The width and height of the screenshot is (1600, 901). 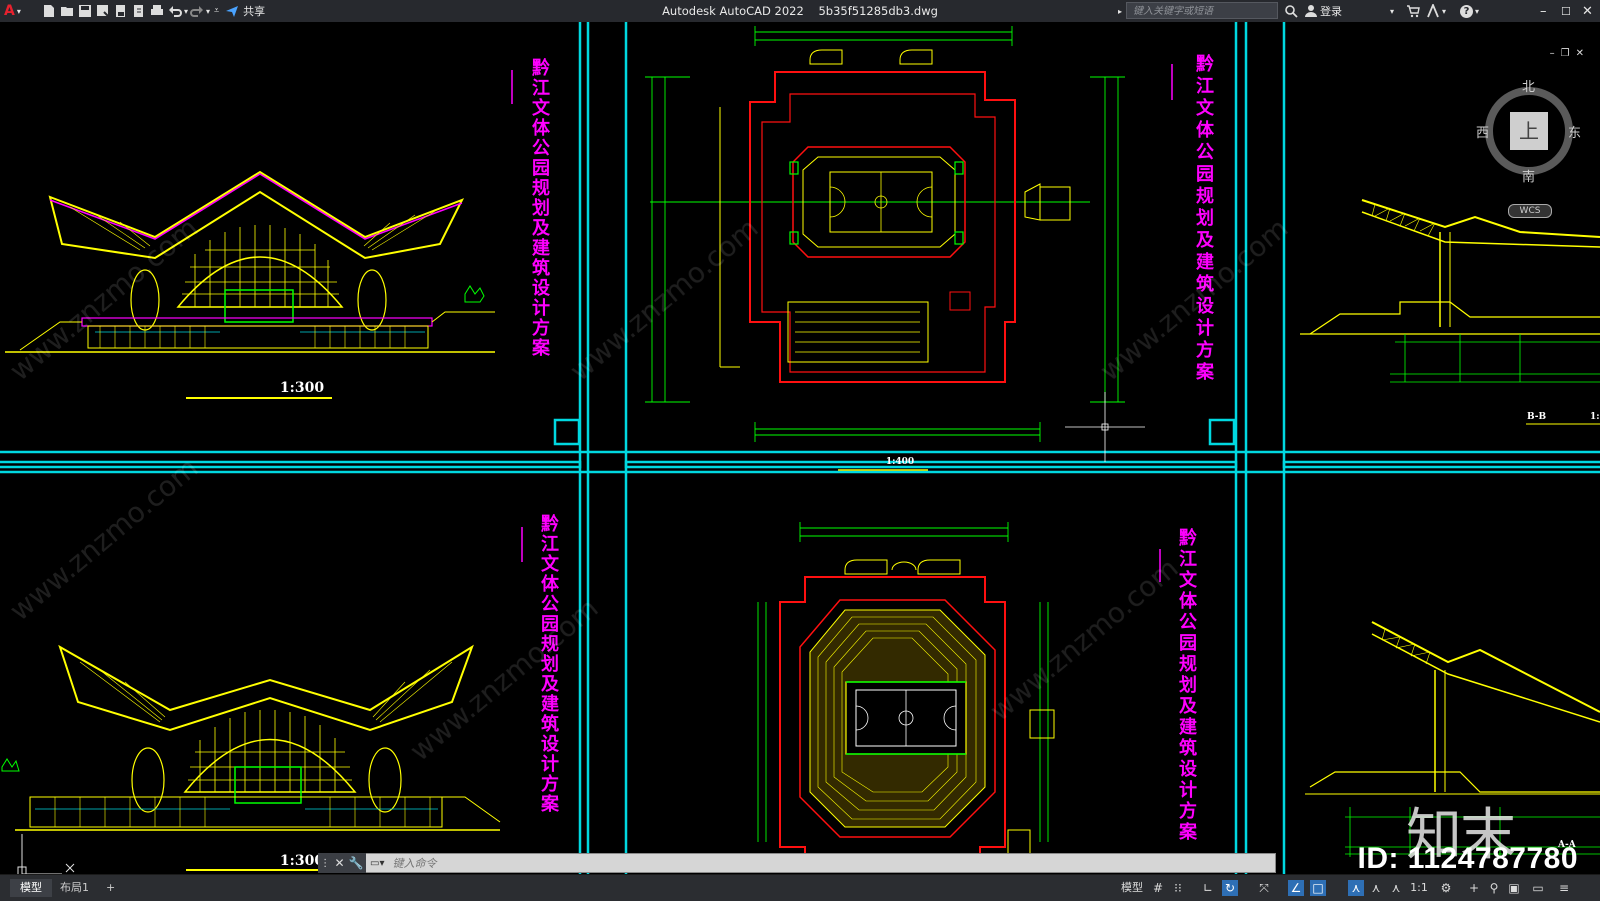 What do you see at coordinates (1296, 888) in the screenshot?
I see `osnap-tracking-icon: ∠` at bounding box center [1296, 888].